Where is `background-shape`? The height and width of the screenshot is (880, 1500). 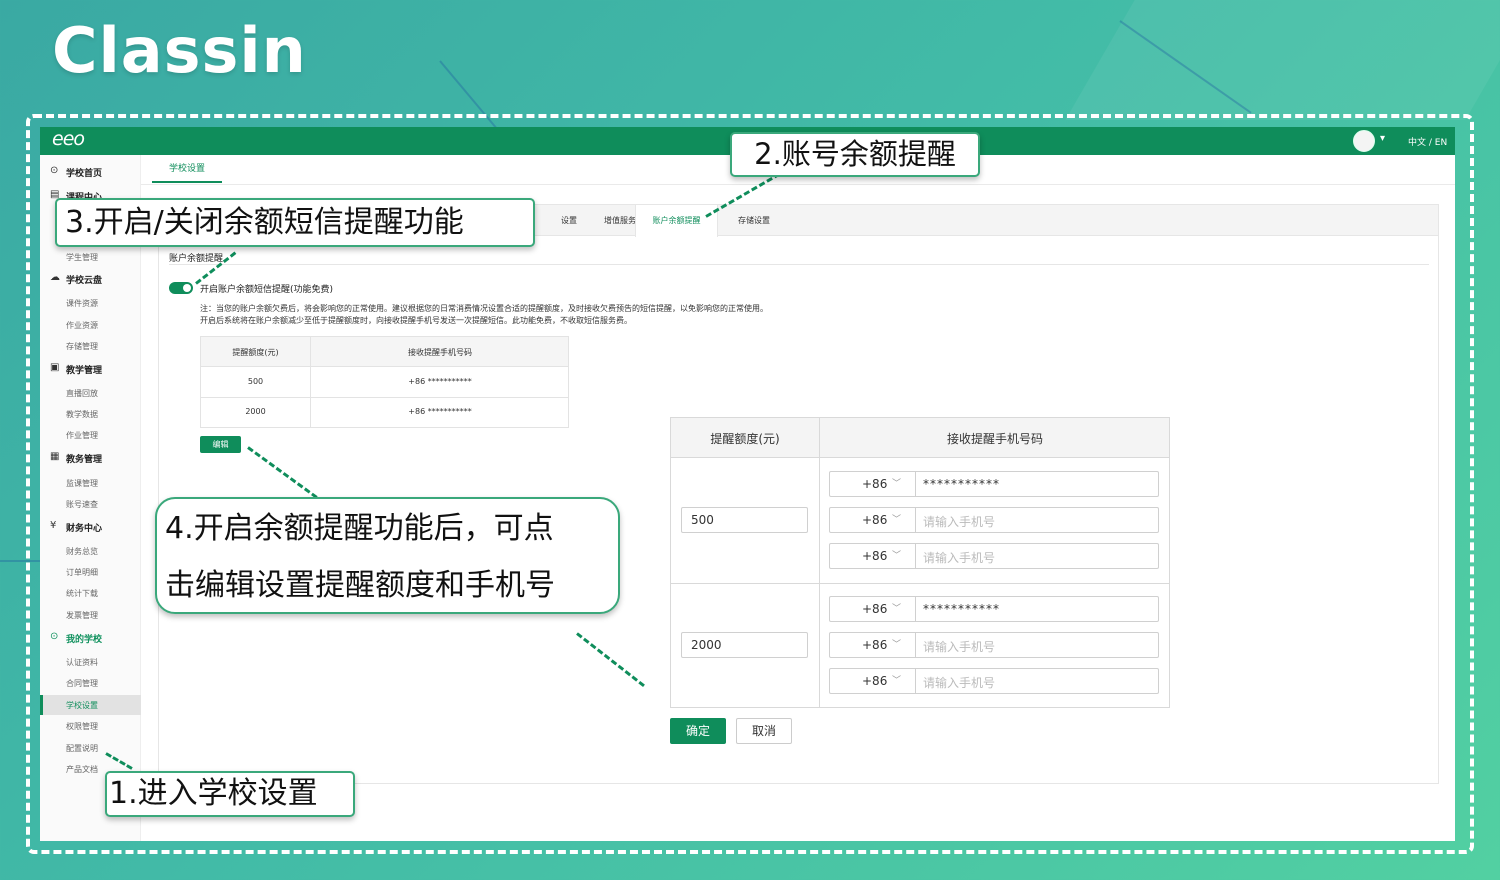
background-shape is located at coordinates (1282, 60).